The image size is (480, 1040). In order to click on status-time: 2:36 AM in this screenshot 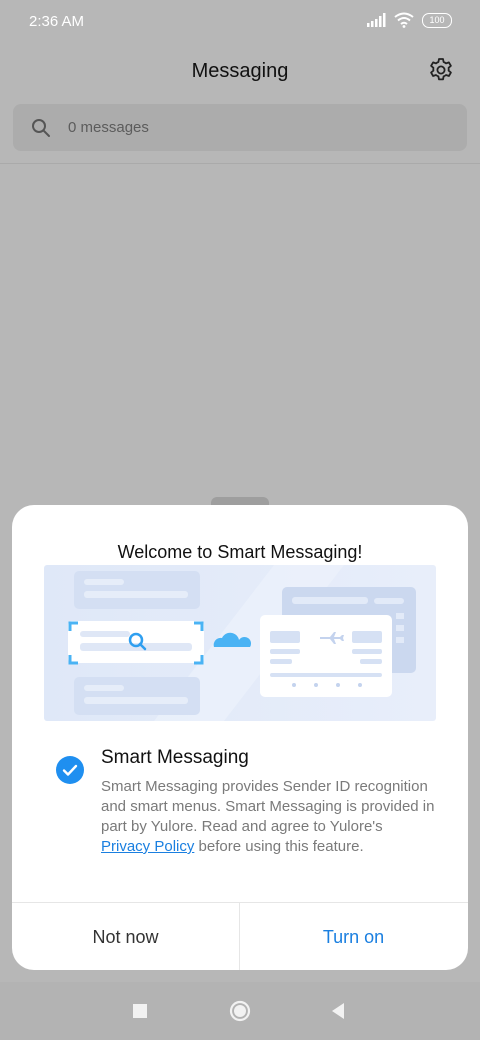, I will do `click(57, 21)`.